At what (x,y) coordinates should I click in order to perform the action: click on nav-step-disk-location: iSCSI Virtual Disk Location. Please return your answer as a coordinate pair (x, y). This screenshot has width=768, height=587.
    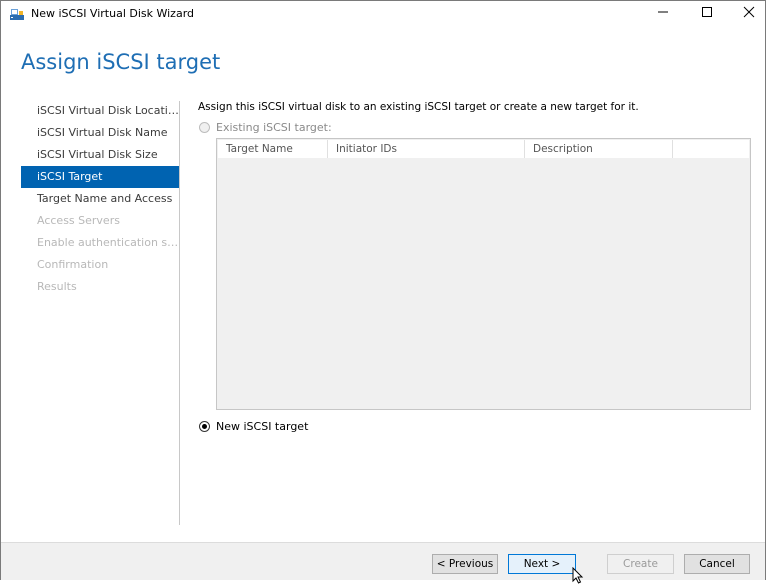
    Looking at the image, I should click on (100, 111).